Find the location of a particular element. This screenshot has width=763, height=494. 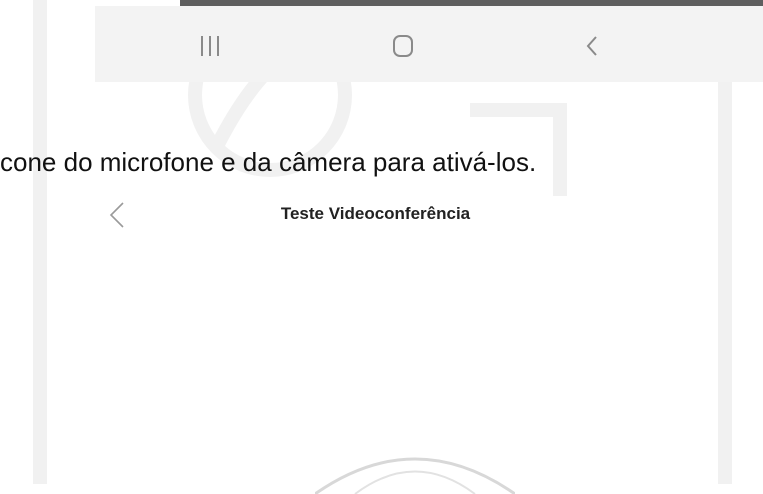

back-icon is located at coordinates (592, 46).